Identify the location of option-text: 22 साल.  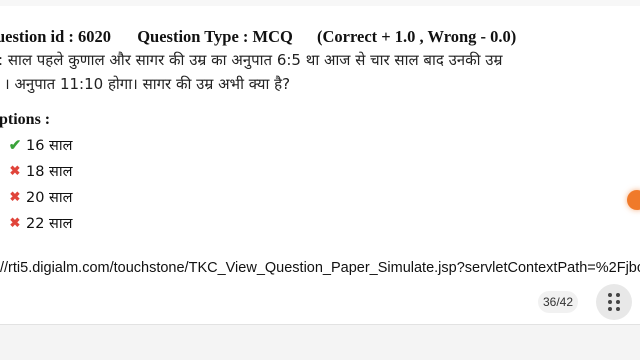
(49, 224).